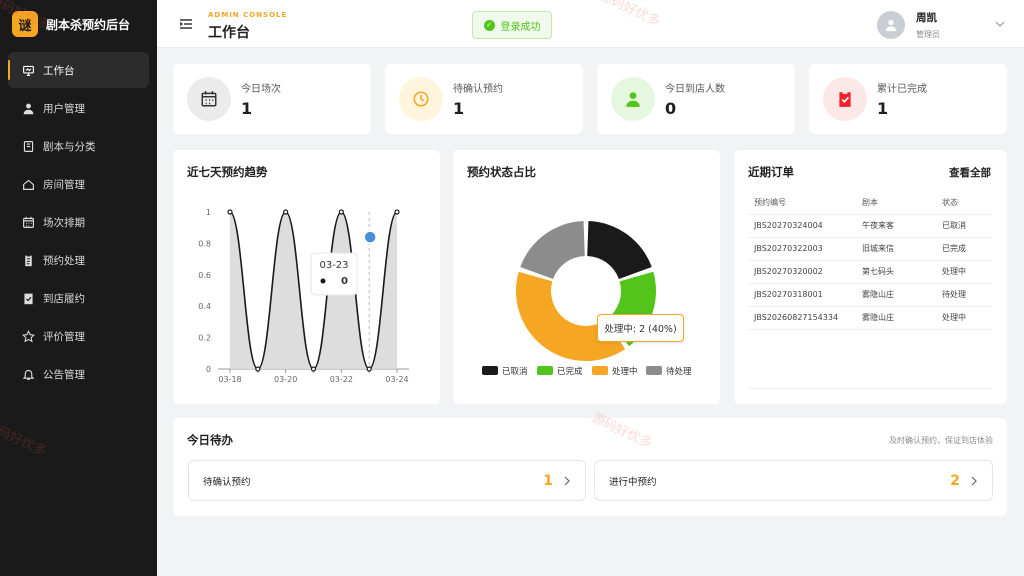  I want to click on sidebar-item-notices: 公告管理, so click(78, 374).